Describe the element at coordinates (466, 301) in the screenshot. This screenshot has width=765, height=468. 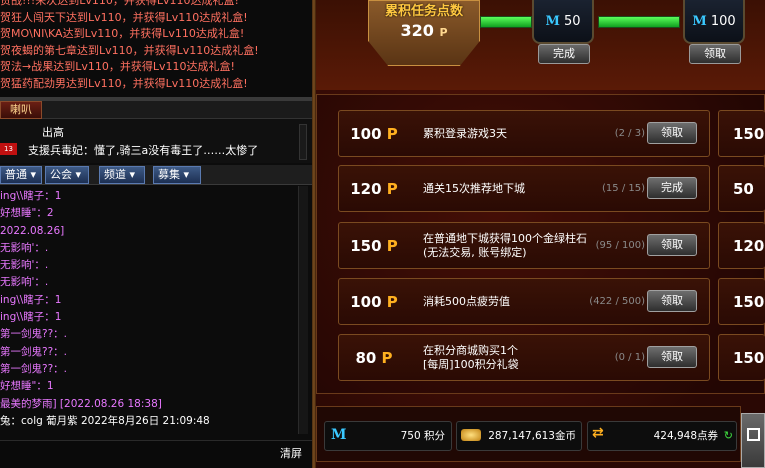
I see `task-description: 消耗500点疲劳值` at that location.